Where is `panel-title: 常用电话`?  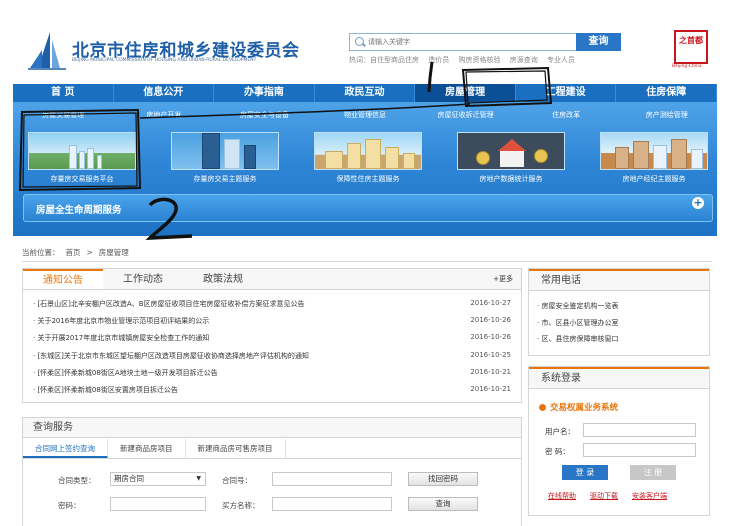 panel-title: 常用电话 is located at coordinates (619, 280).